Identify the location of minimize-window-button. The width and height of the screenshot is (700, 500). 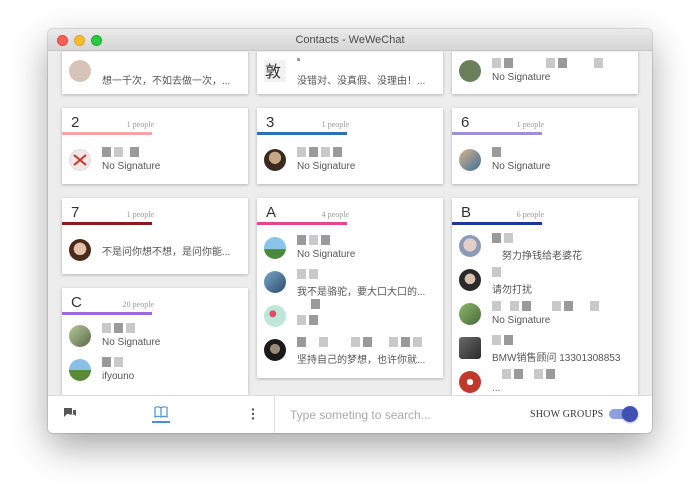
(79, 40).